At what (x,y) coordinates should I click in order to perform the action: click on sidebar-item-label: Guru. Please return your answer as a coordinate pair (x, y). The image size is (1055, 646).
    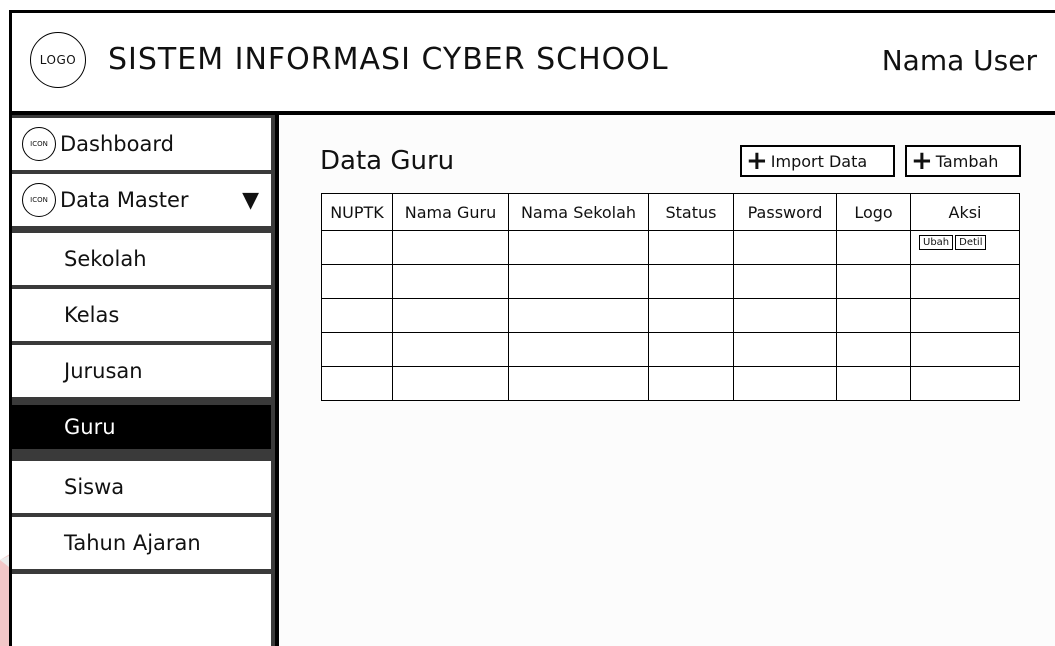
    Looking at the image, I should click on (90, 427).